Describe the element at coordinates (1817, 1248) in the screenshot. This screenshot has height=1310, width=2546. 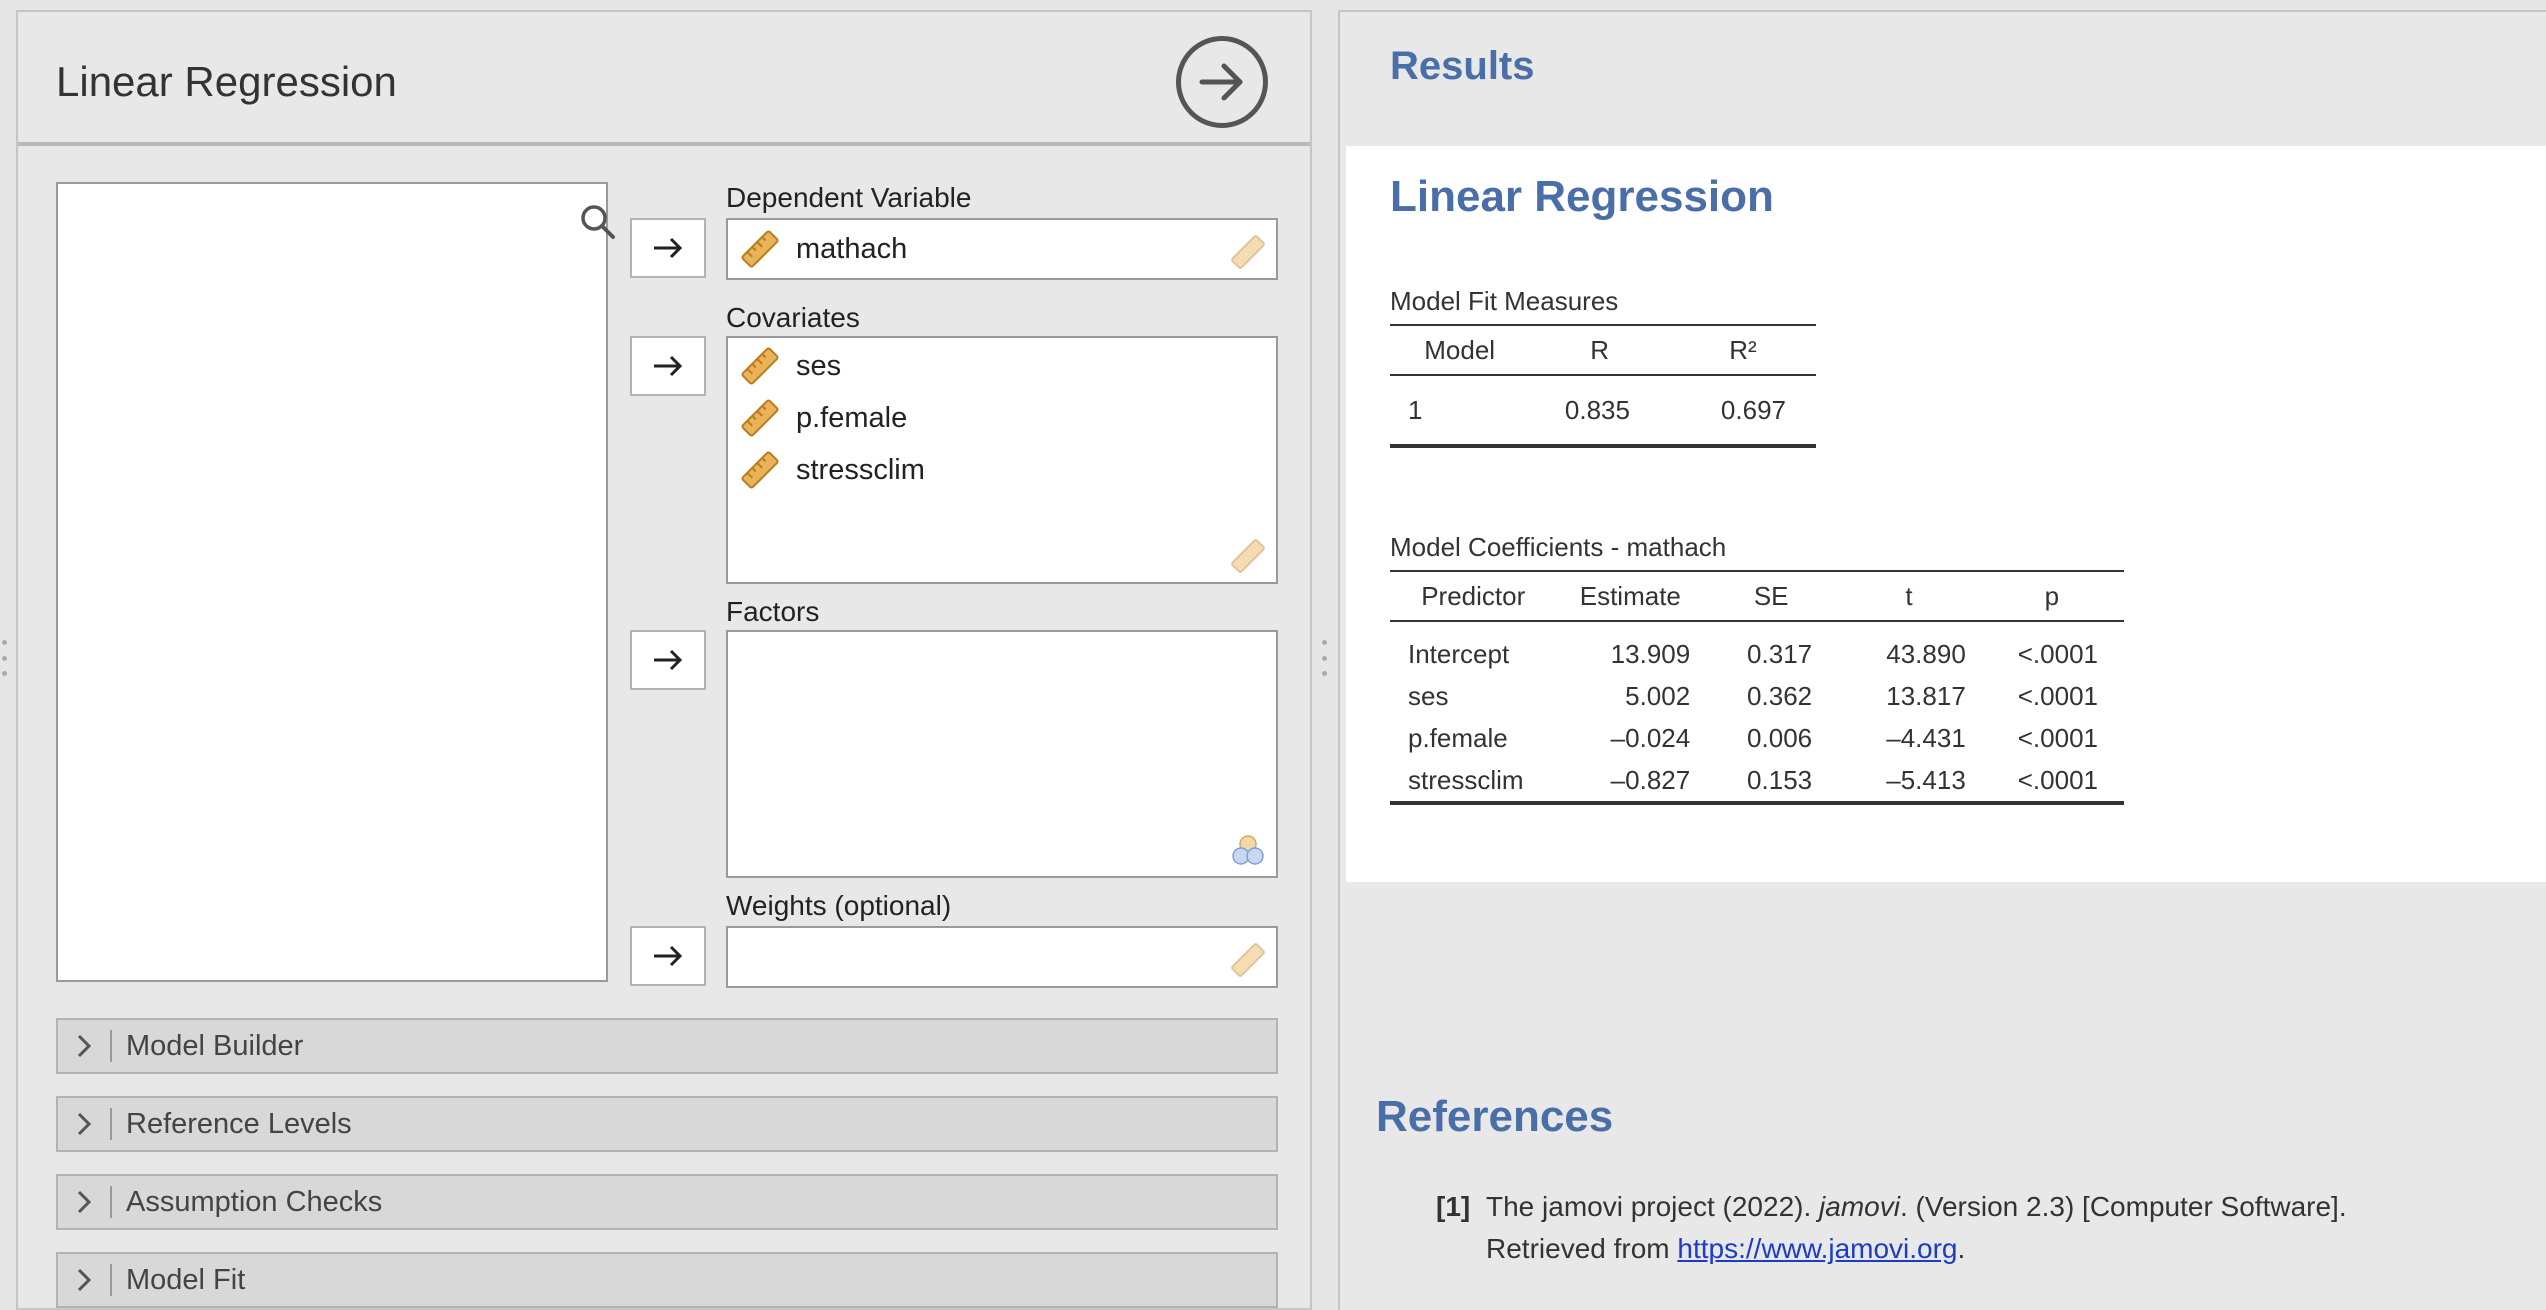
I see `reference-link: https://www.jamovi.org` at that location.